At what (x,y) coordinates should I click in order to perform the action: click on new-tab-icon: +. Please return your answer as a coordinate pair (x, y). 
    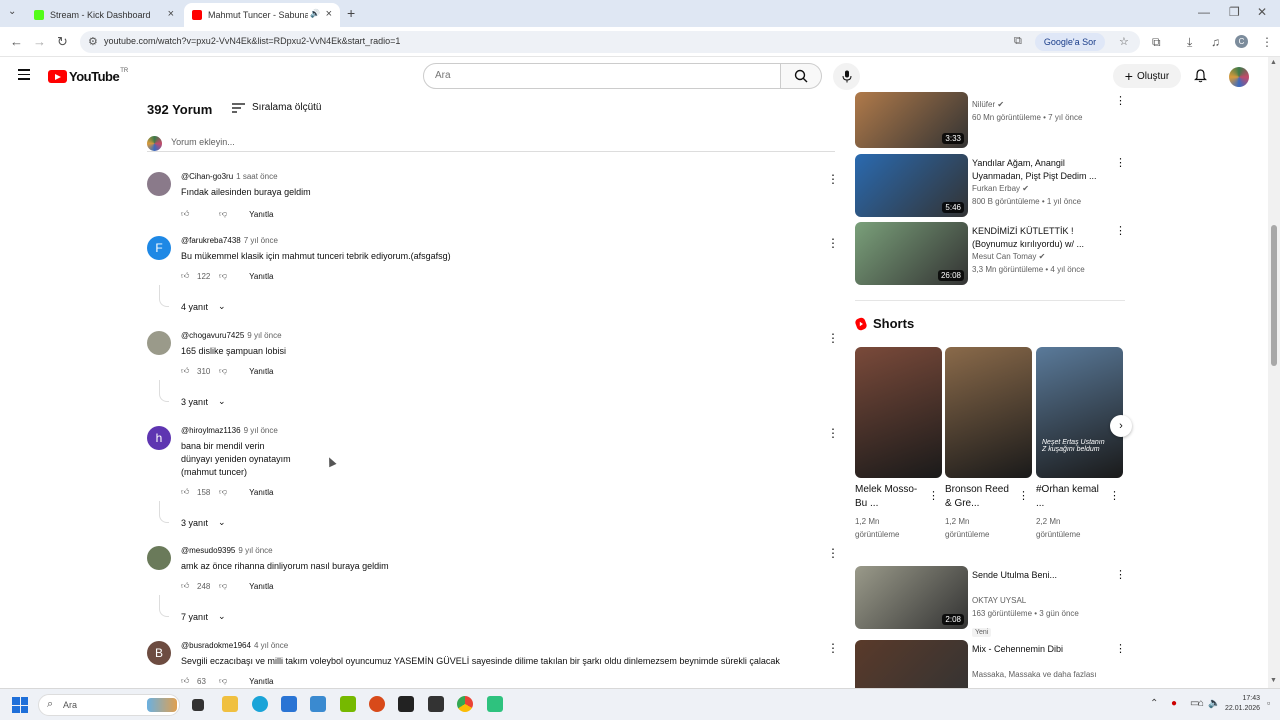
    Looking at the image, I should click on (351, 13).